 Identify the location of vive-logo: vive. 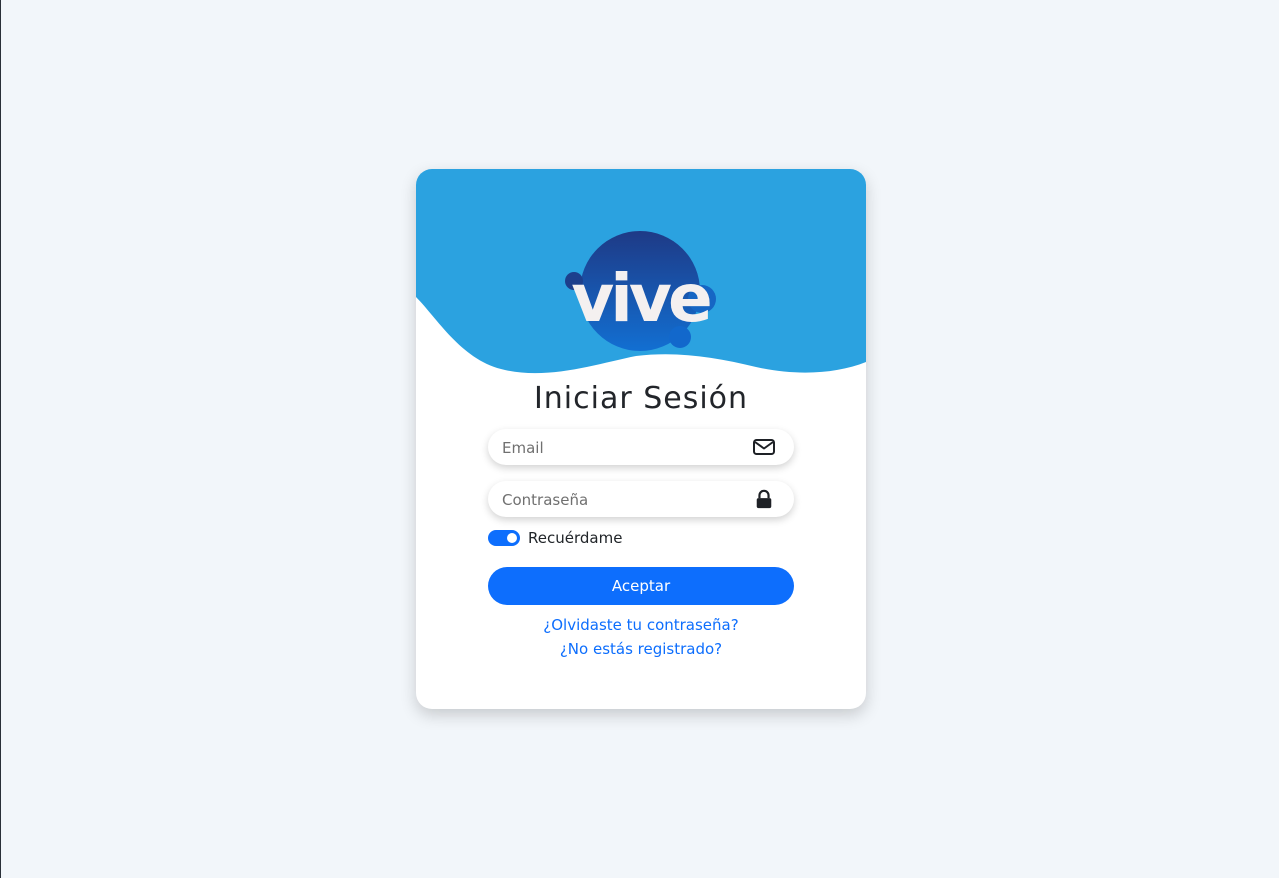
(640, 291).